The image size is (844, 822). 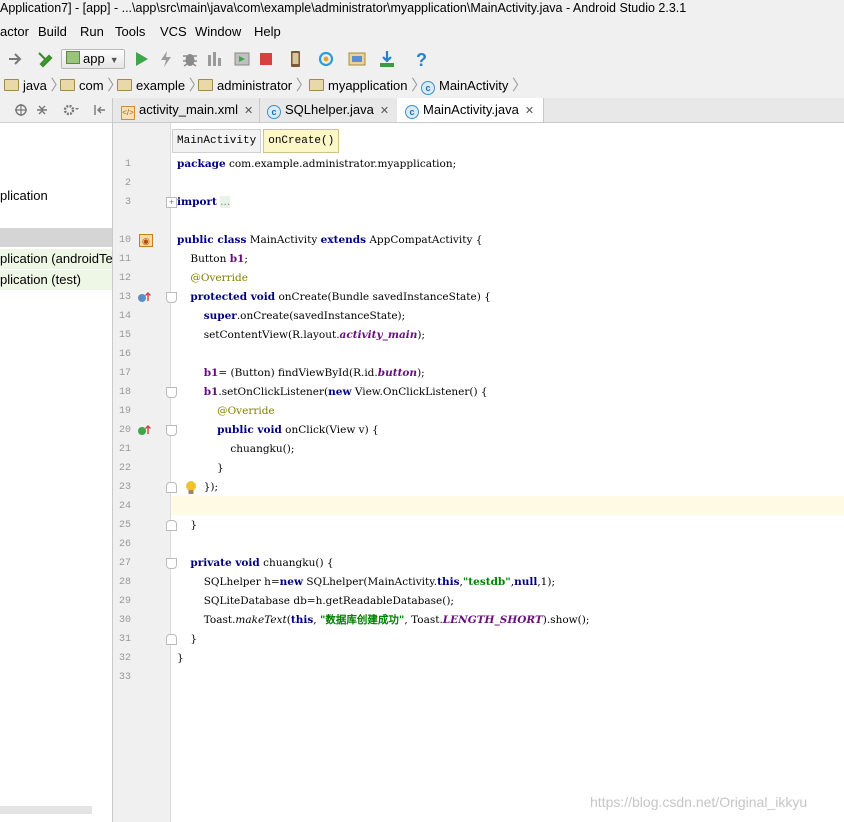 I want to click on override-method-icon, so click(x=144, y=297).